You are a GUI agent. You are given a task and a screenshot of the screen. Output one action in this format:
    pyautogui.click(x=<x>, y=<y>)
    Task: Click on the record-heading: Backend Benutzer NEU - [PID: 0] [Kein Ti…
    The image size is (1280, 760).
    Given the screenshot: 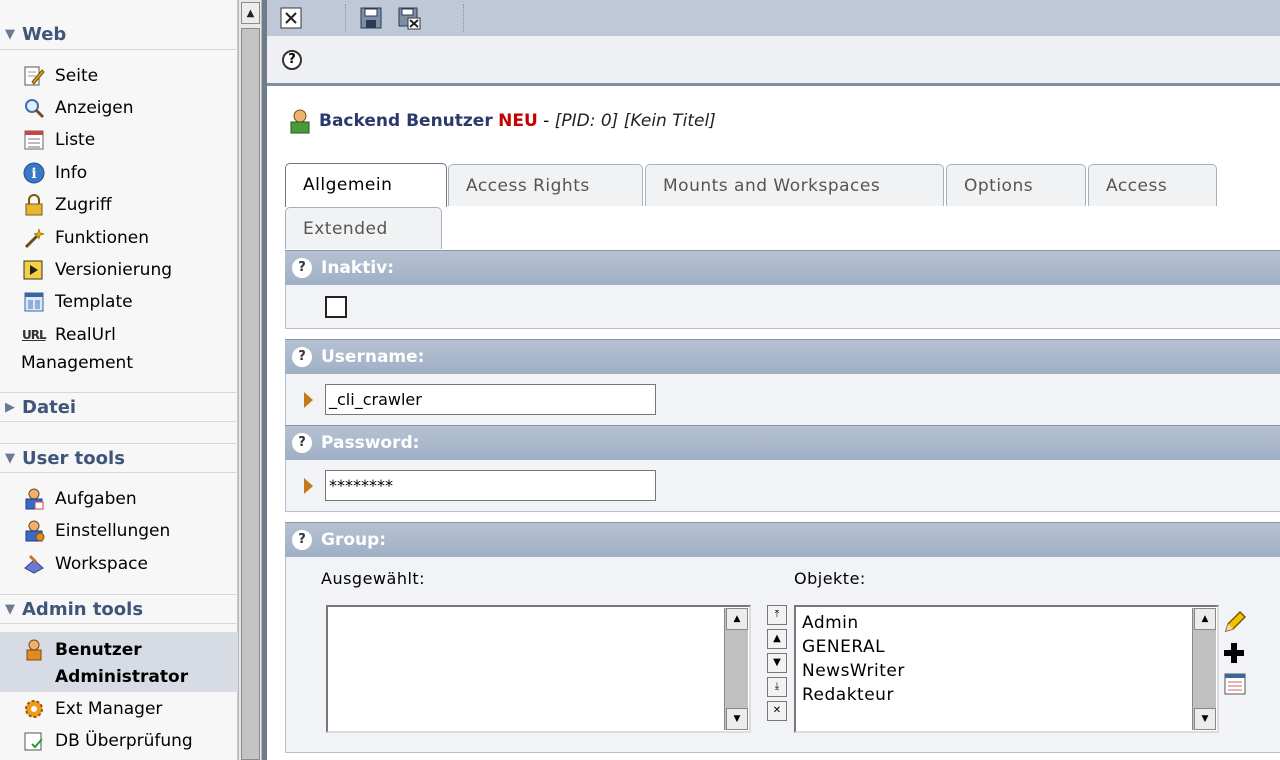 What is the action you would take?
    pyautogui.click(x=501, y=121)
    